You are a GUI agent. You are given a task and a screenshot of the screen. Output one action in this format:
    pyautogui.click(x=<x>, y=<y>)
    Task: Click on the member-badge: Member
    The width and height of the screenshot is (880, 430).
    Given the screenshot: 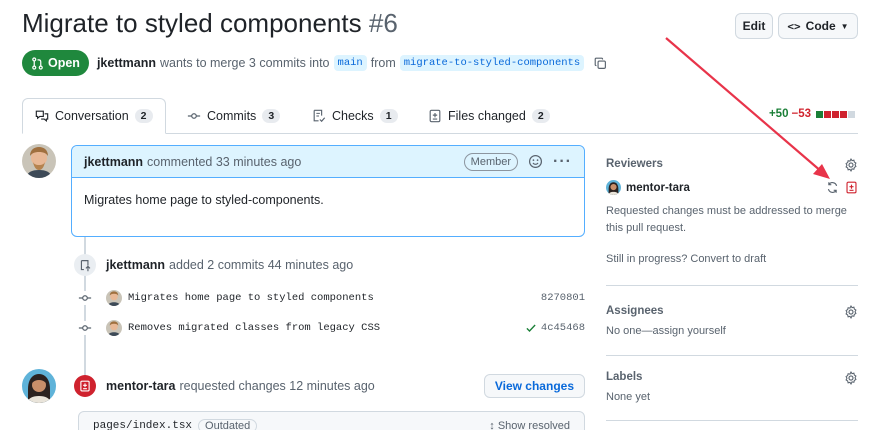 What is the action you would take?
    pyautogui.click(x=491, y=161)
    